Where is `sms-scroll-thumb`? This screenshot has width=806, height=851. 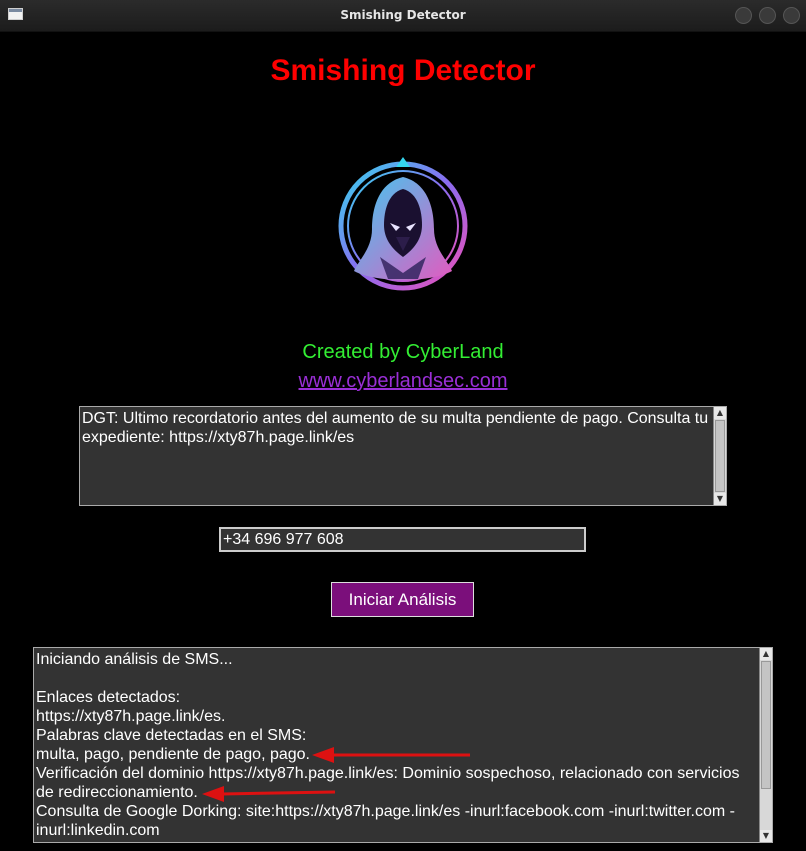
sms-scroll-thumb is located at coordinates (720, 456).